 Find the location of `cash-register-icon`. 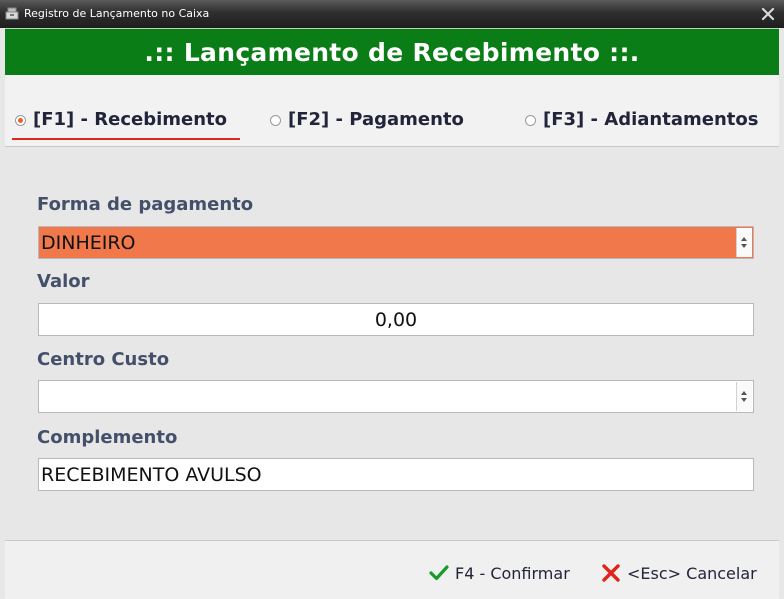

cash-register-icon is located at coordinates (12, 13).